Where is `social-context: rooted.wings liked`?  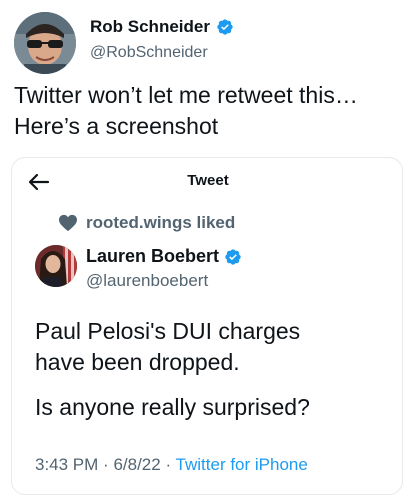
social-context: rooted.wings liked is located at coordinates (146, 223).